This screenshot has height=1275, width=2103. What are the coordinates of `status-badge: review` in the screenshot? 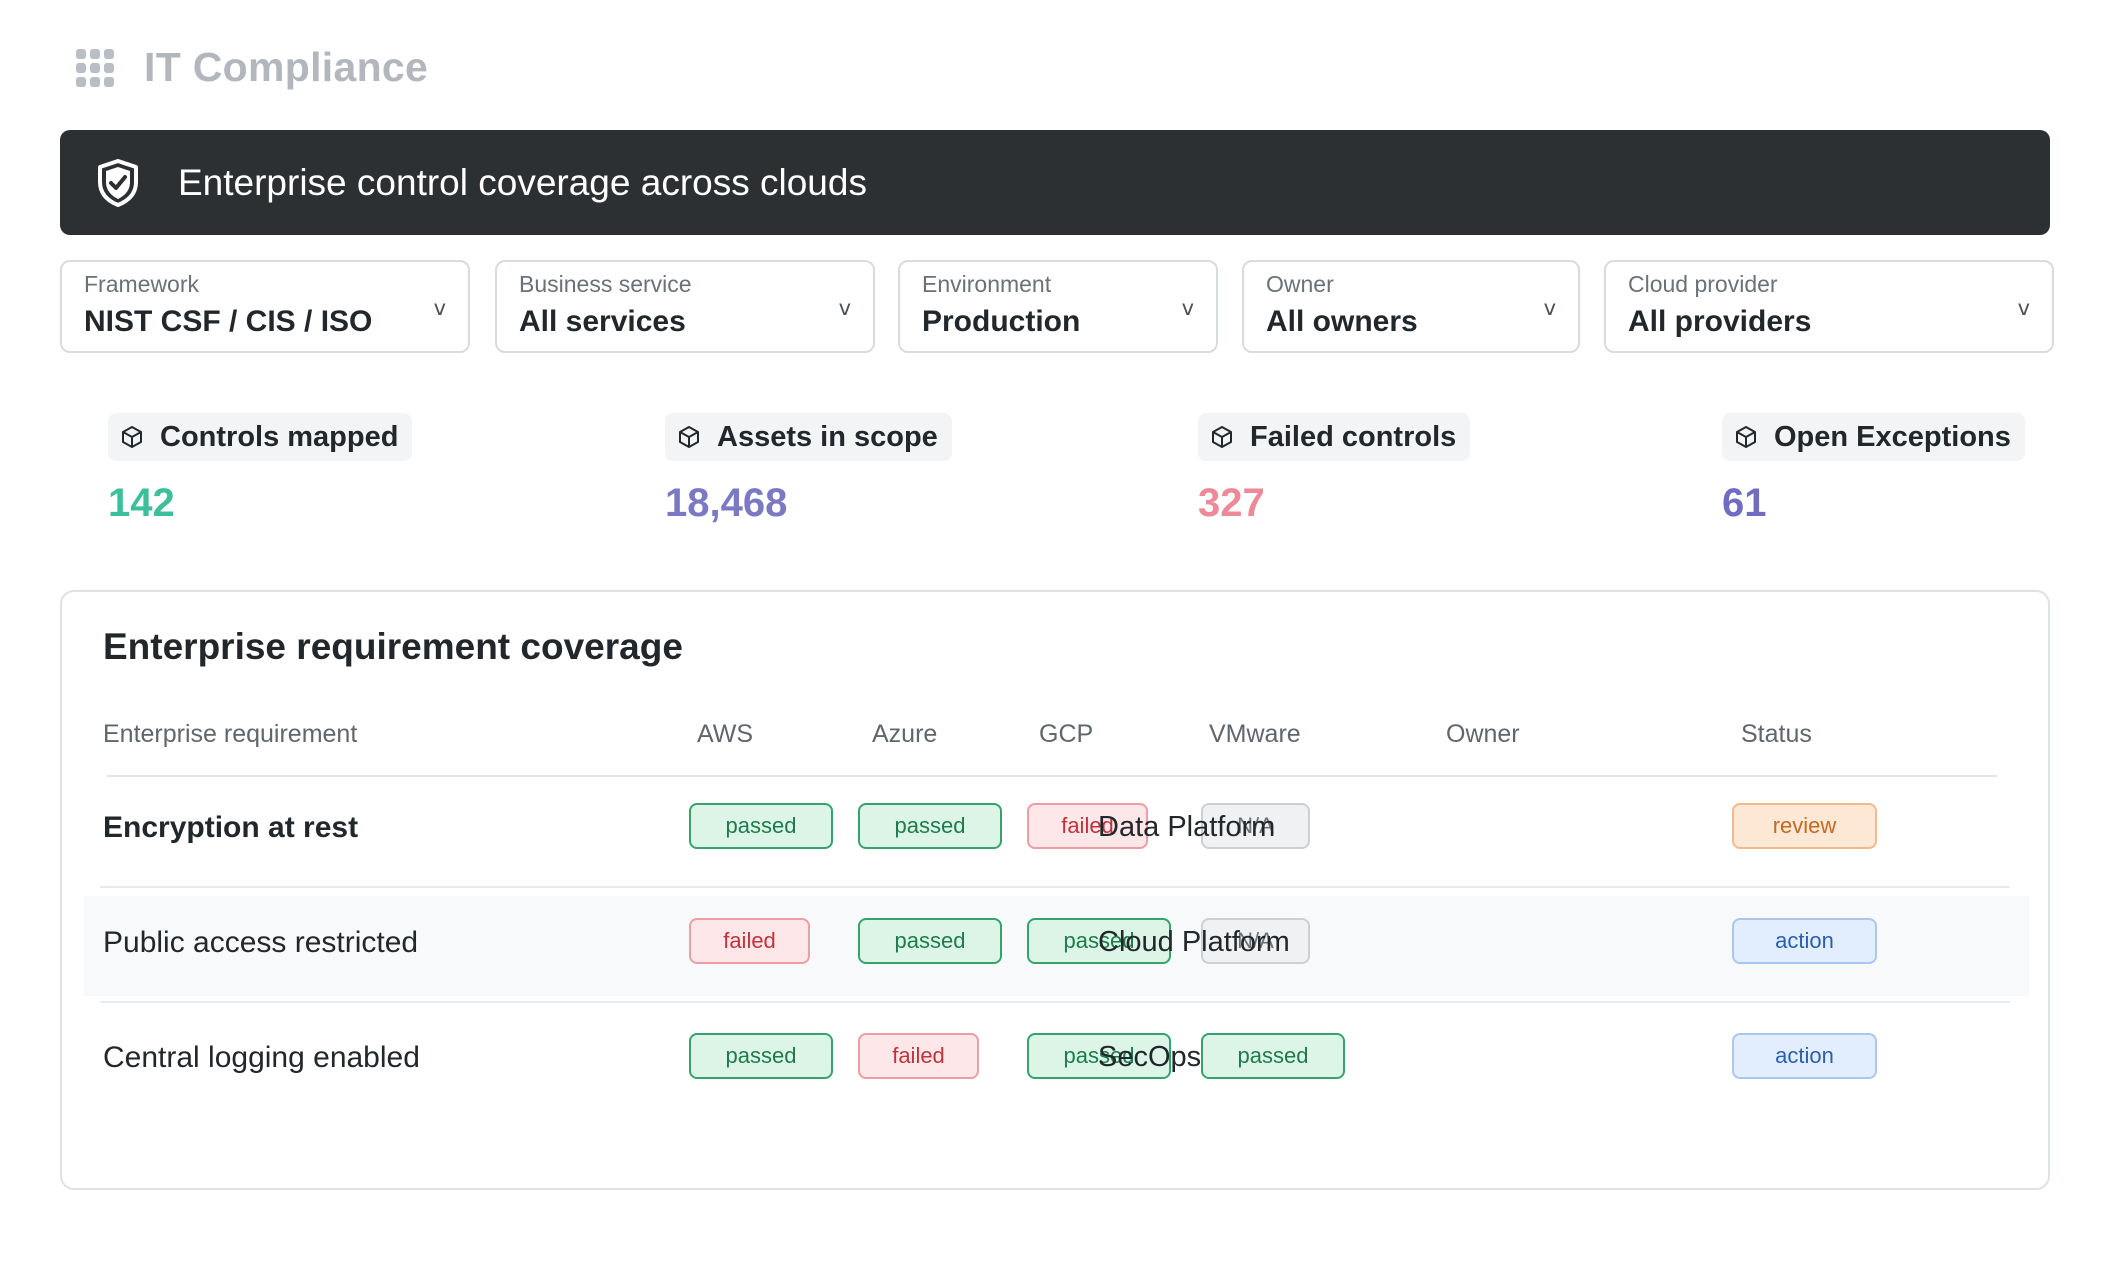 It's located at (1804, 826).